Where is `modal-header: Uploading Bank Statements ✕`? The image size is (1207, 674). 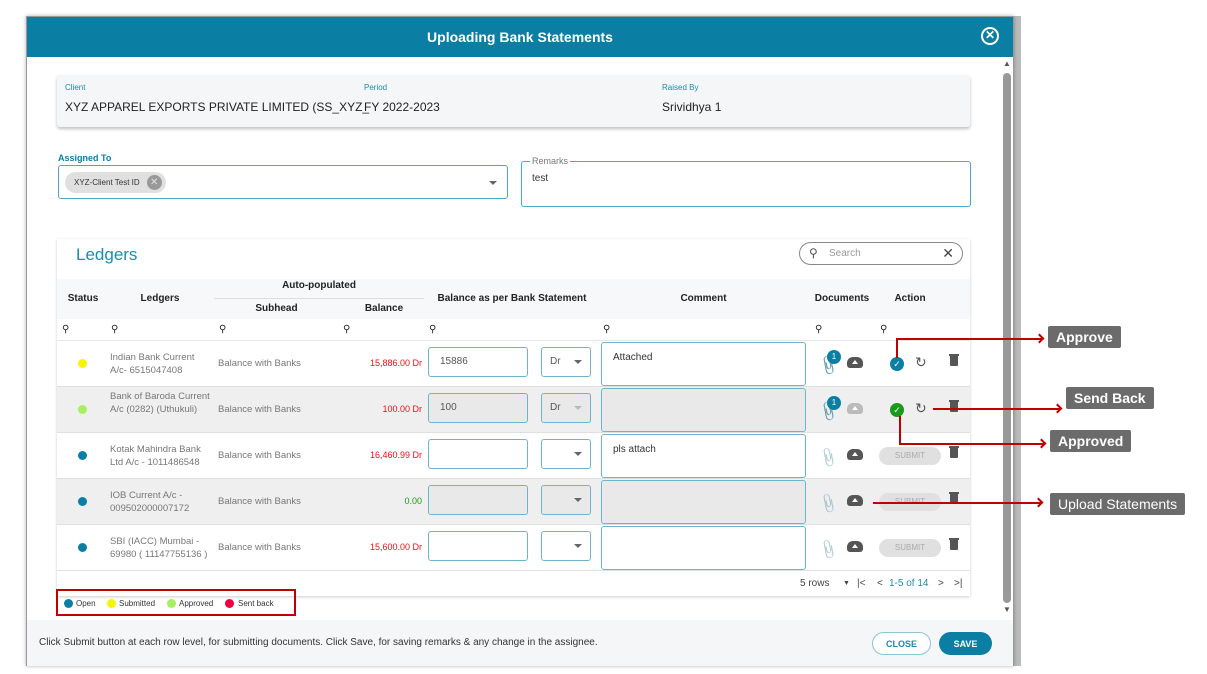
modal-header: Uploading Bank Statements ✕ is located at coordinates (520, 37).